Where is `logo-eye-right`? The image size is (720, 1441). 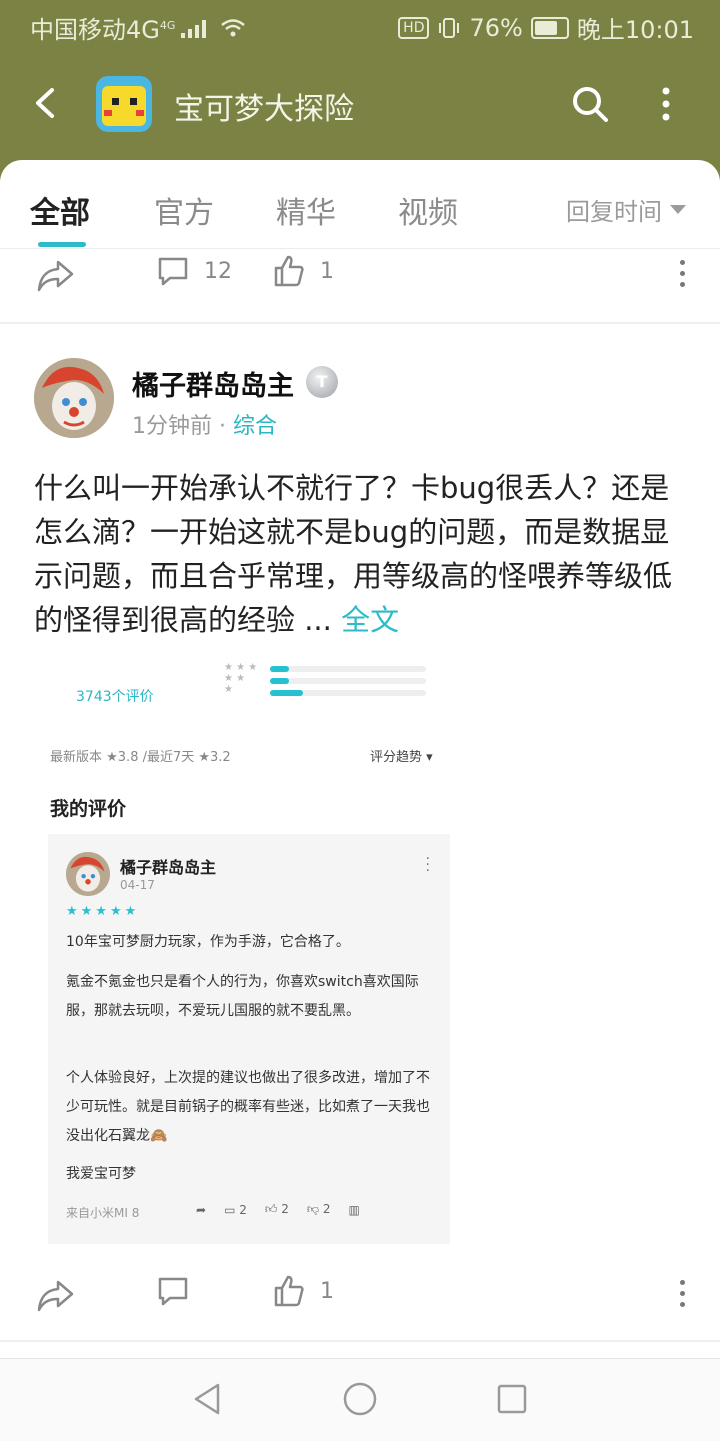
logo-eye-right is located at coordinates (133, 101).